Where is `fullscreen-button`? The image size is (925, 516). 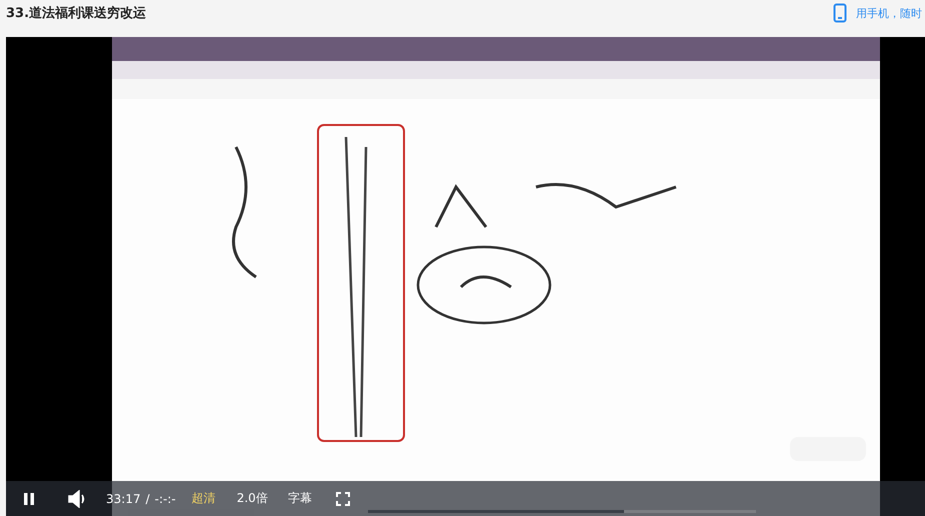 fullscreen-button is located at coordinates (343, 499).